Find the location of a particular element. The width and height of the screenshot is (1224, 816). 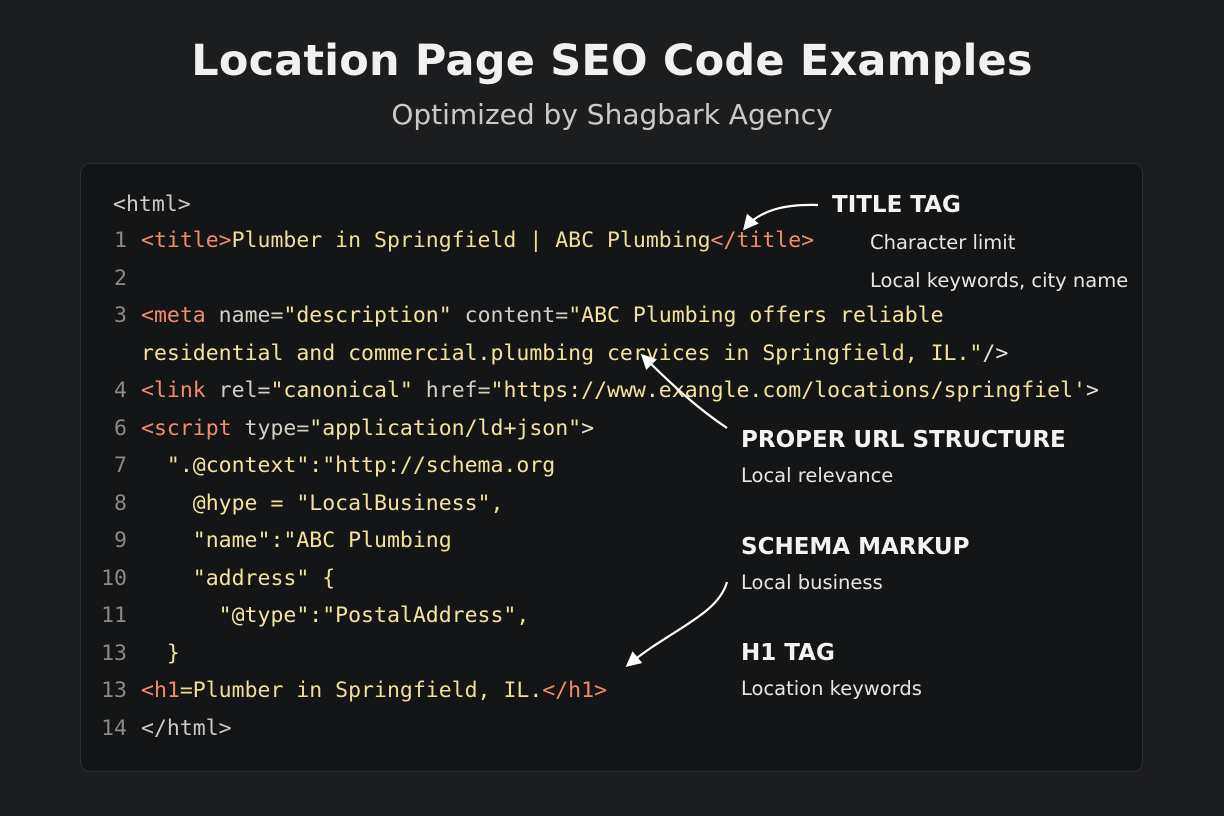

line-number: 2 is located at coordinates (120, 278).